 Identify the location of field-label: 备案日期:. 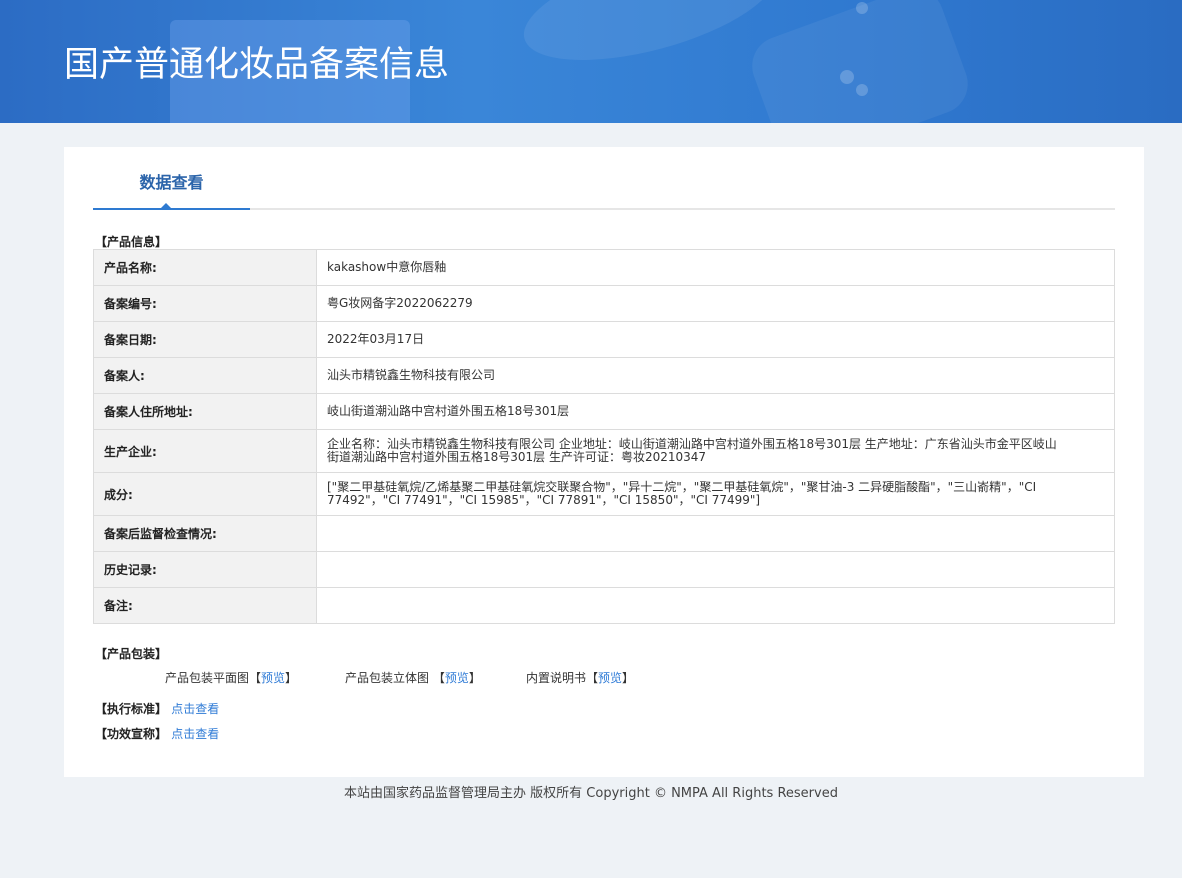
(205, 339).